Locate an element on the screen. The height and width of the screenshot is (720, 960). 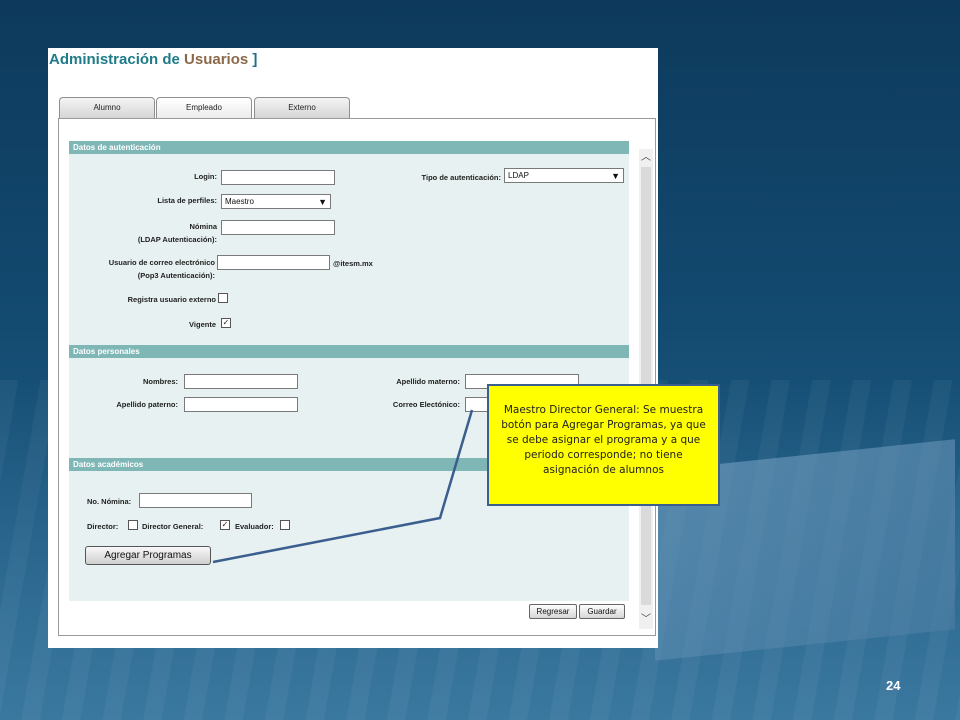
auth-type-select: LDAP ▼ is located at coordinates (564, 175).